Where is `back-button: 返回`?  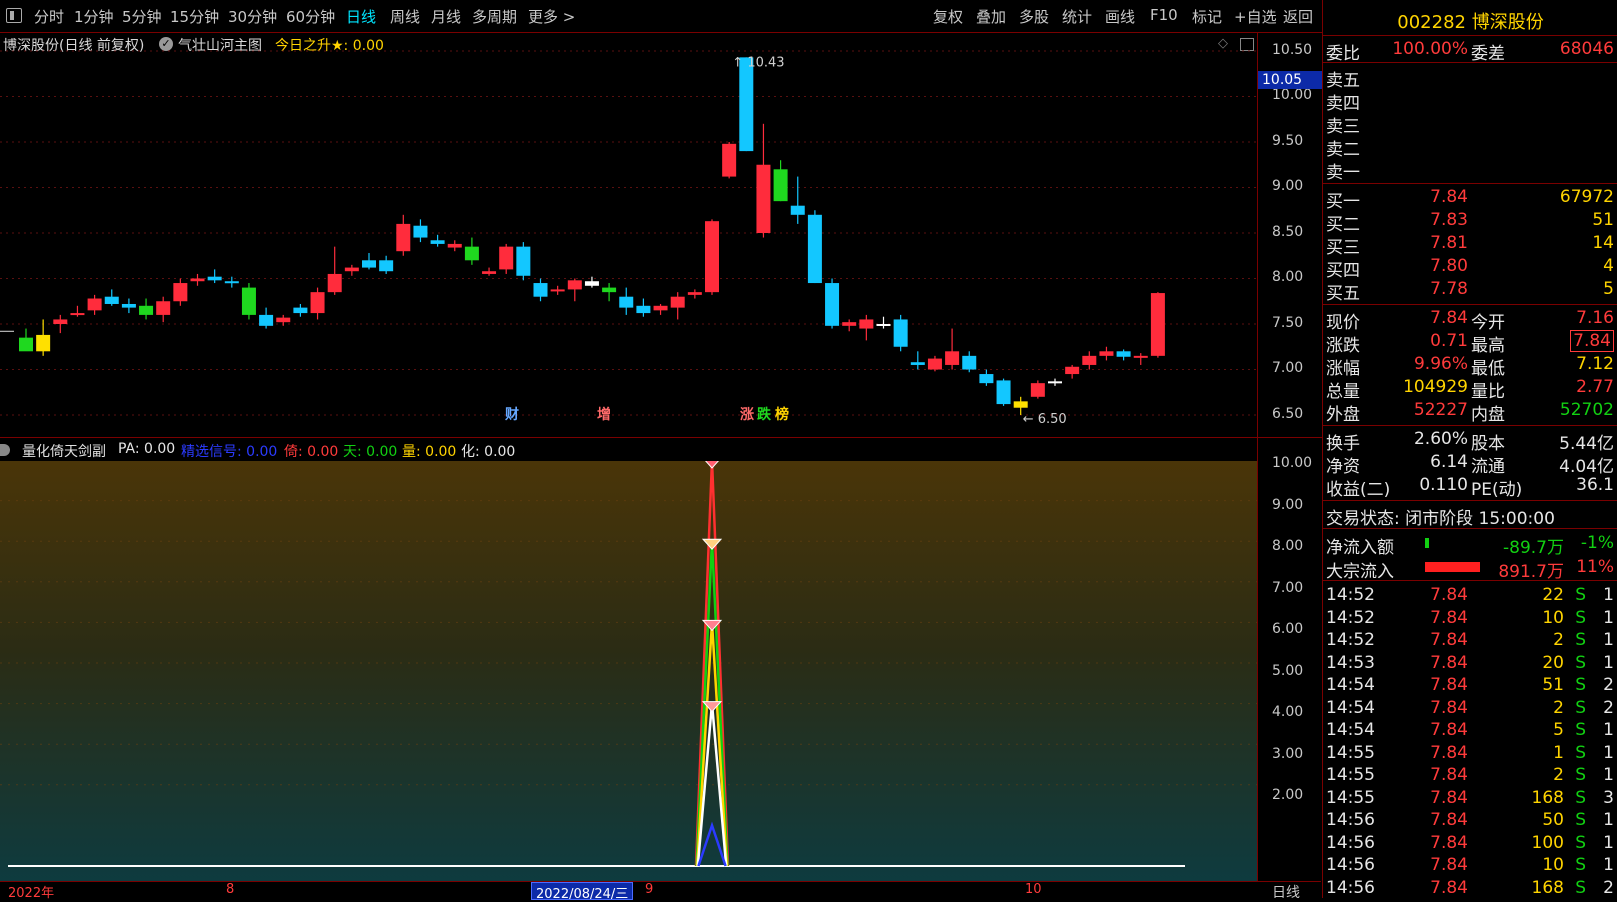 back-button: 返回 is located at coordinates (1298, 16).